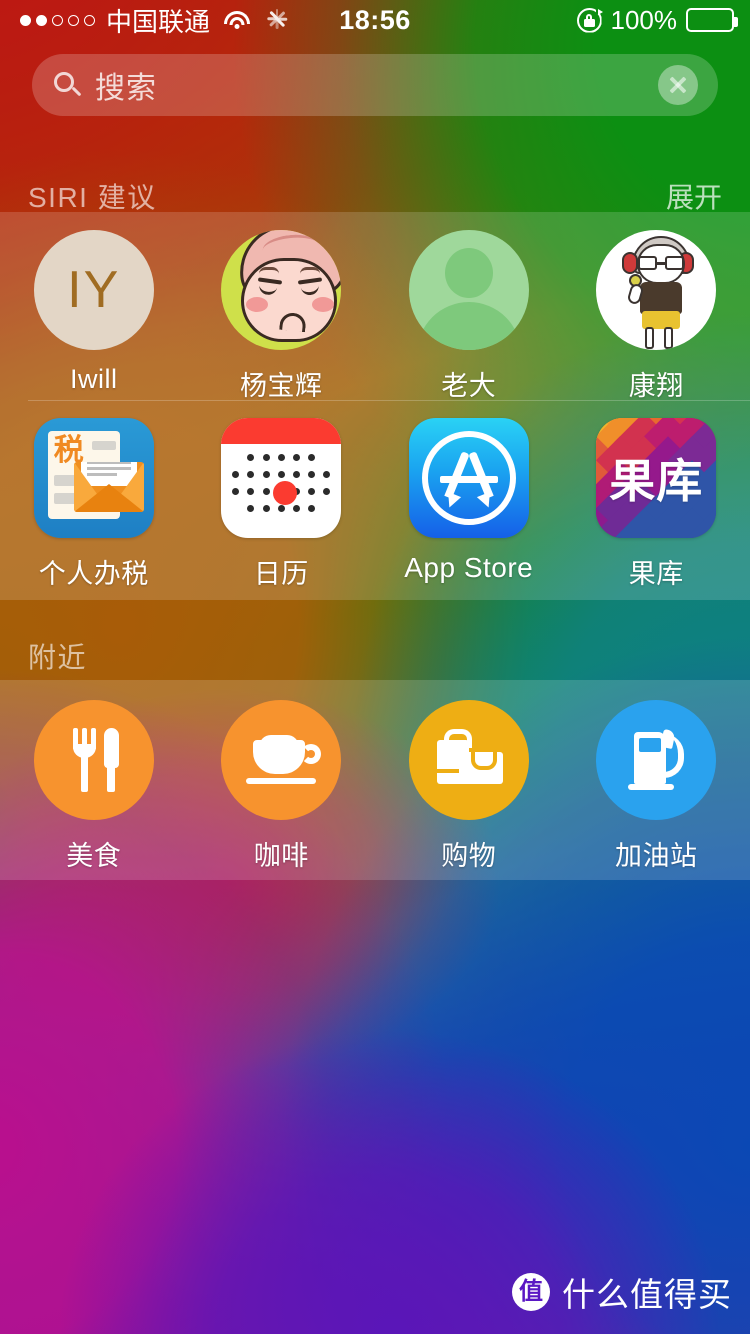  I want to click on contact-label: Iwill, so click(94, 379).